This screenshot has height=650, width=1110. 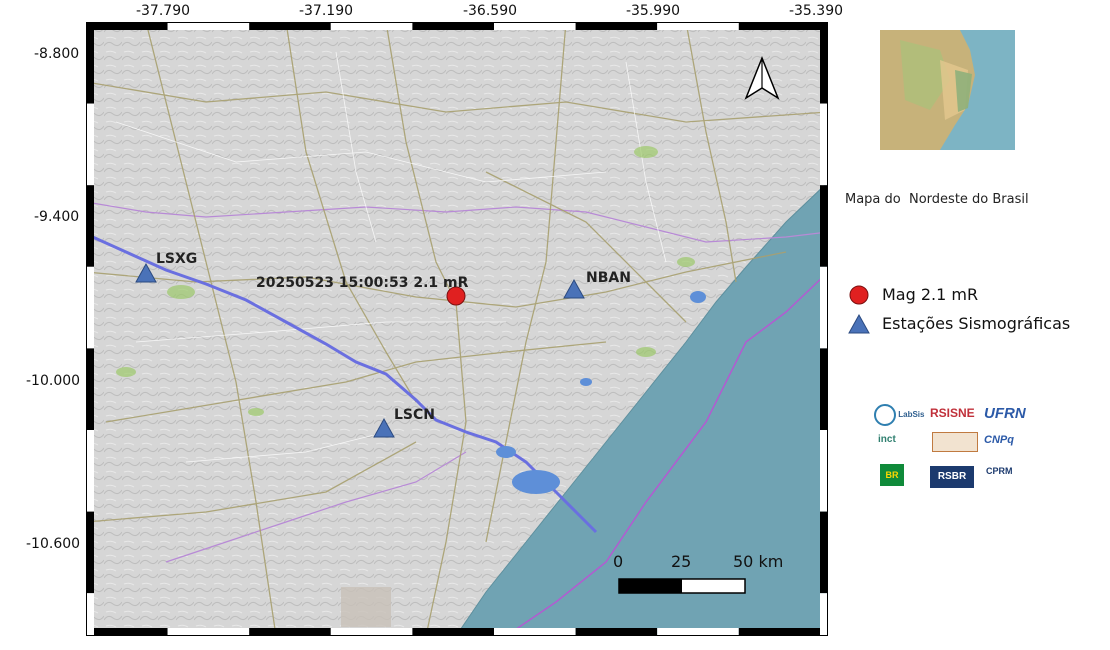 I want to click on scale-label-25: 25, so click(x=681, y=561).